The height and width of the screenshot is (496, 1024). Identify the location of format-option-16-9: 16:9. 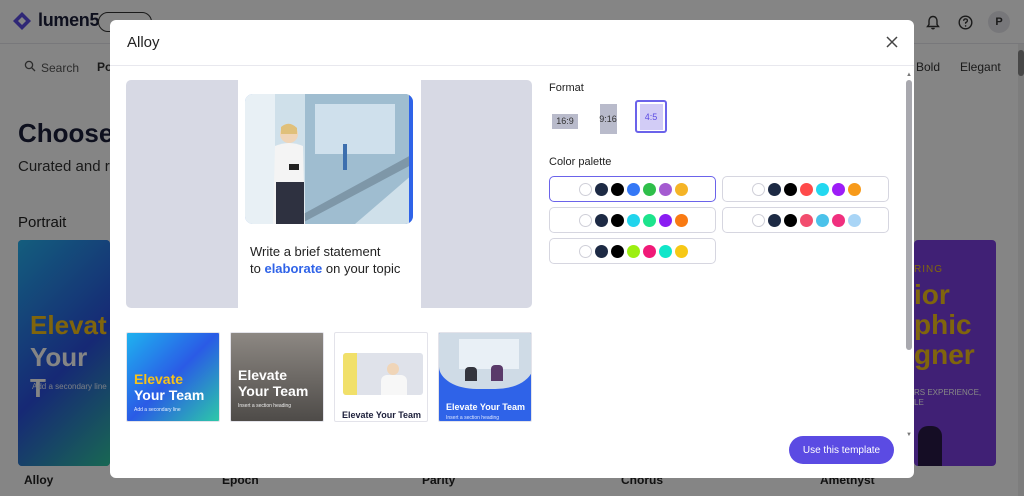
(565, 121).